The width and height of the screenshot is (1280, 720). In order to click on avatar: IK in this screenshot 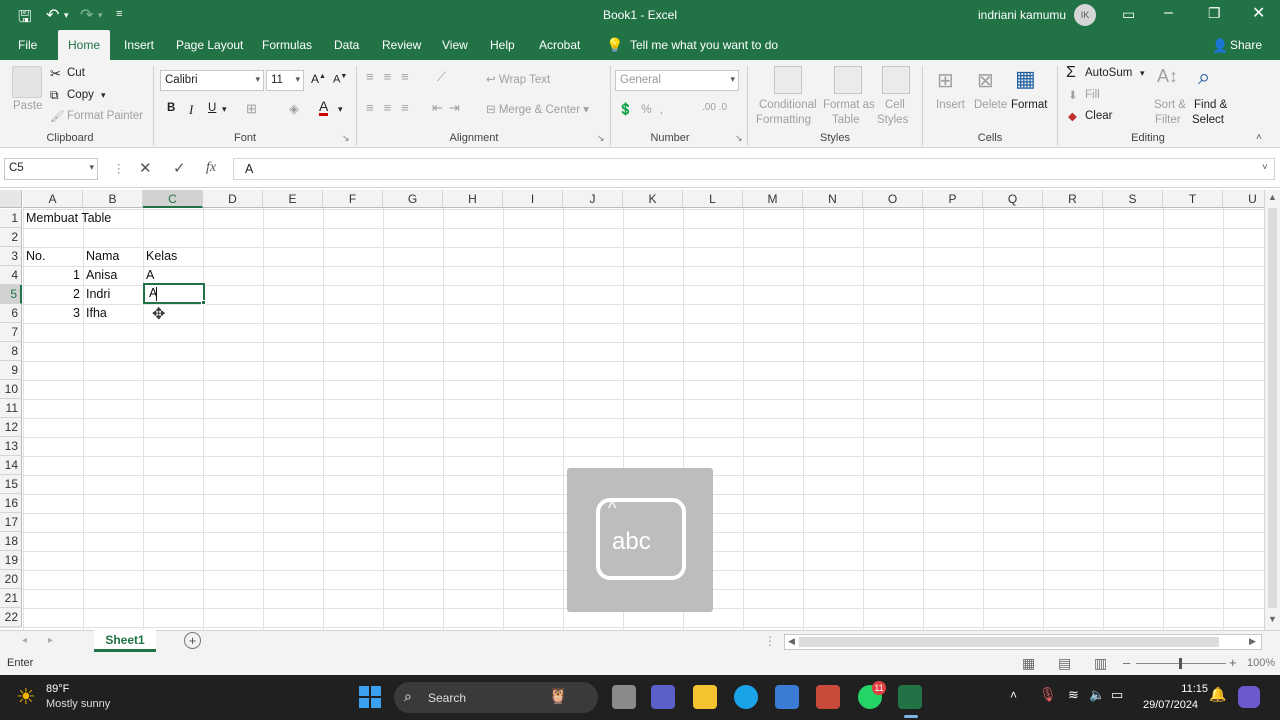, I will do `click(1085, 15)`.